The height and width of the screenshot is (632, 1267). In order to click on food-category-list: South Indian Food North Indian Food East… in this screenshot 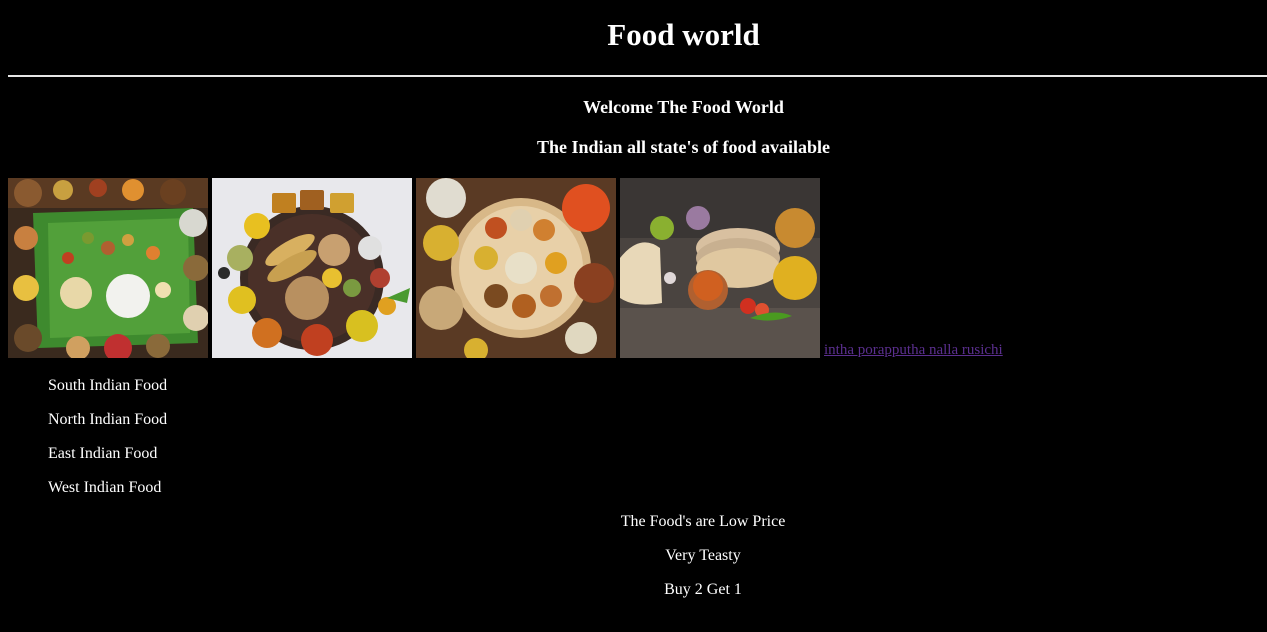, I will do `click(107, 444)`.